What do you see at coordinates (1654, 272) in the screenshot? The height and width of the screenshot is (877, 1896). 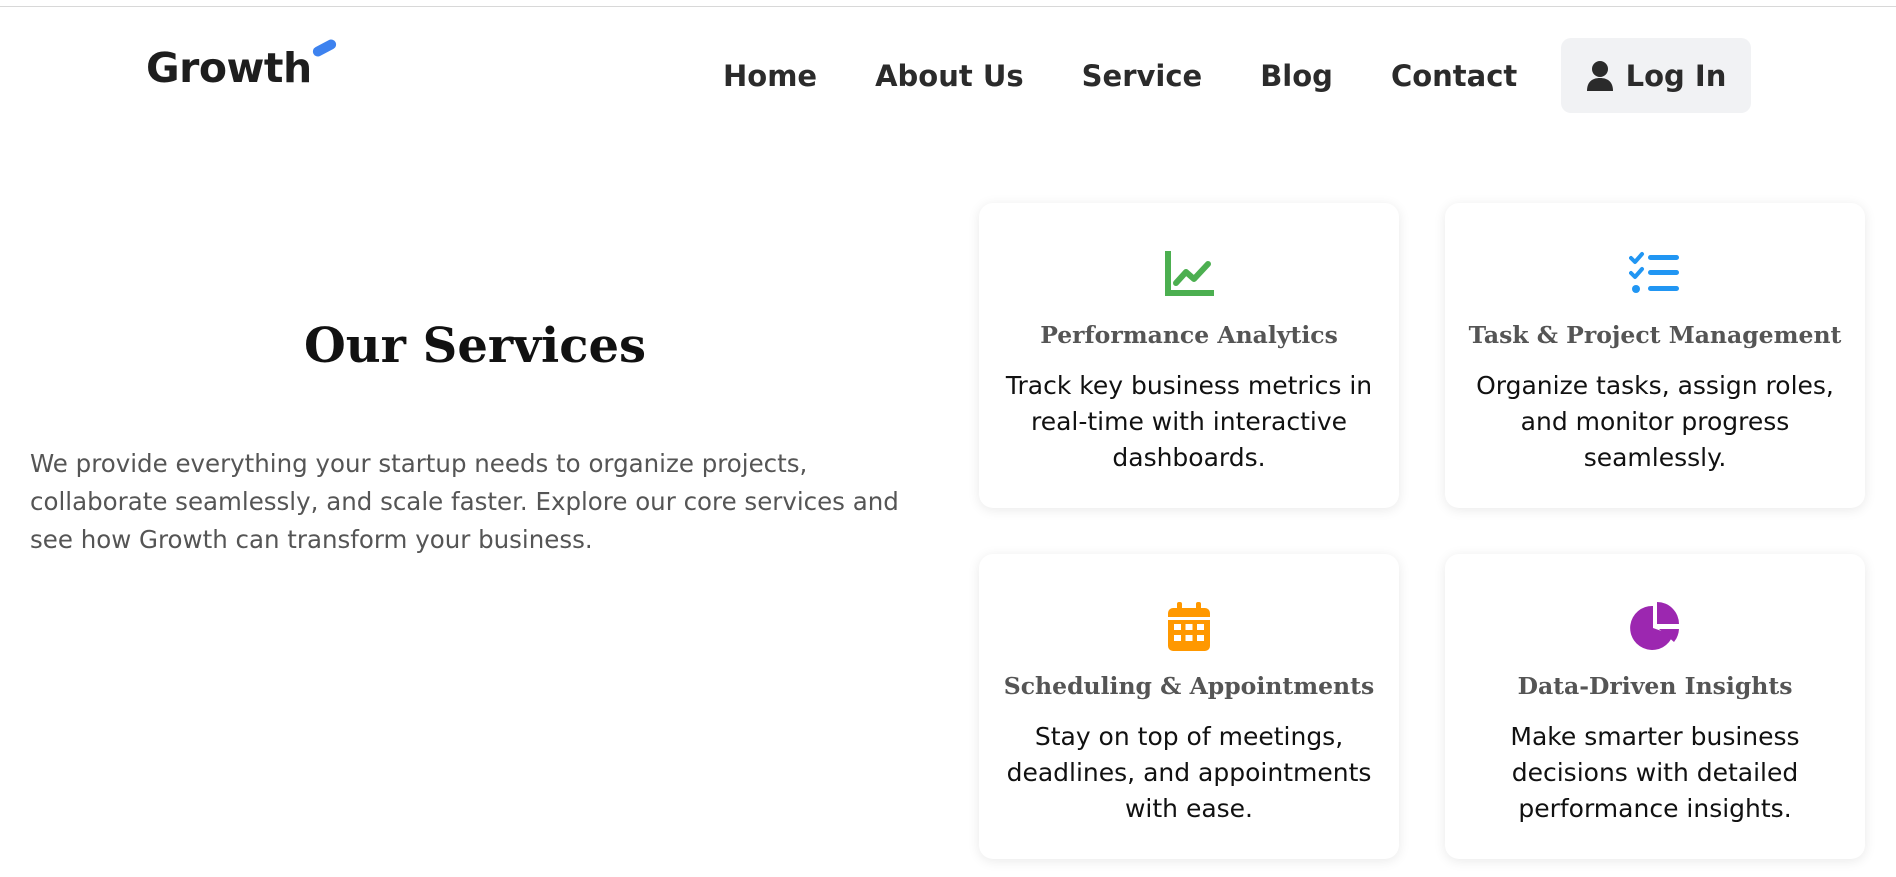 I see `tasks-list-icon` at bounding box center [1654, 272].